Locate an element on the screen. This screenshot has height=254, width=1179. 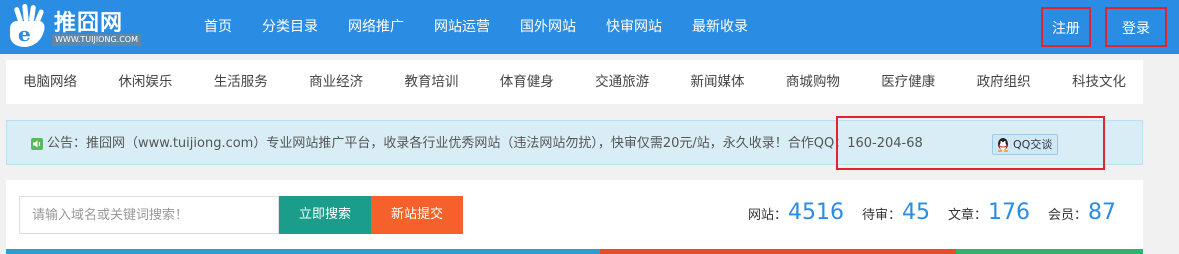
category-government: 政府组织 is located at coordinates (1004, 82).